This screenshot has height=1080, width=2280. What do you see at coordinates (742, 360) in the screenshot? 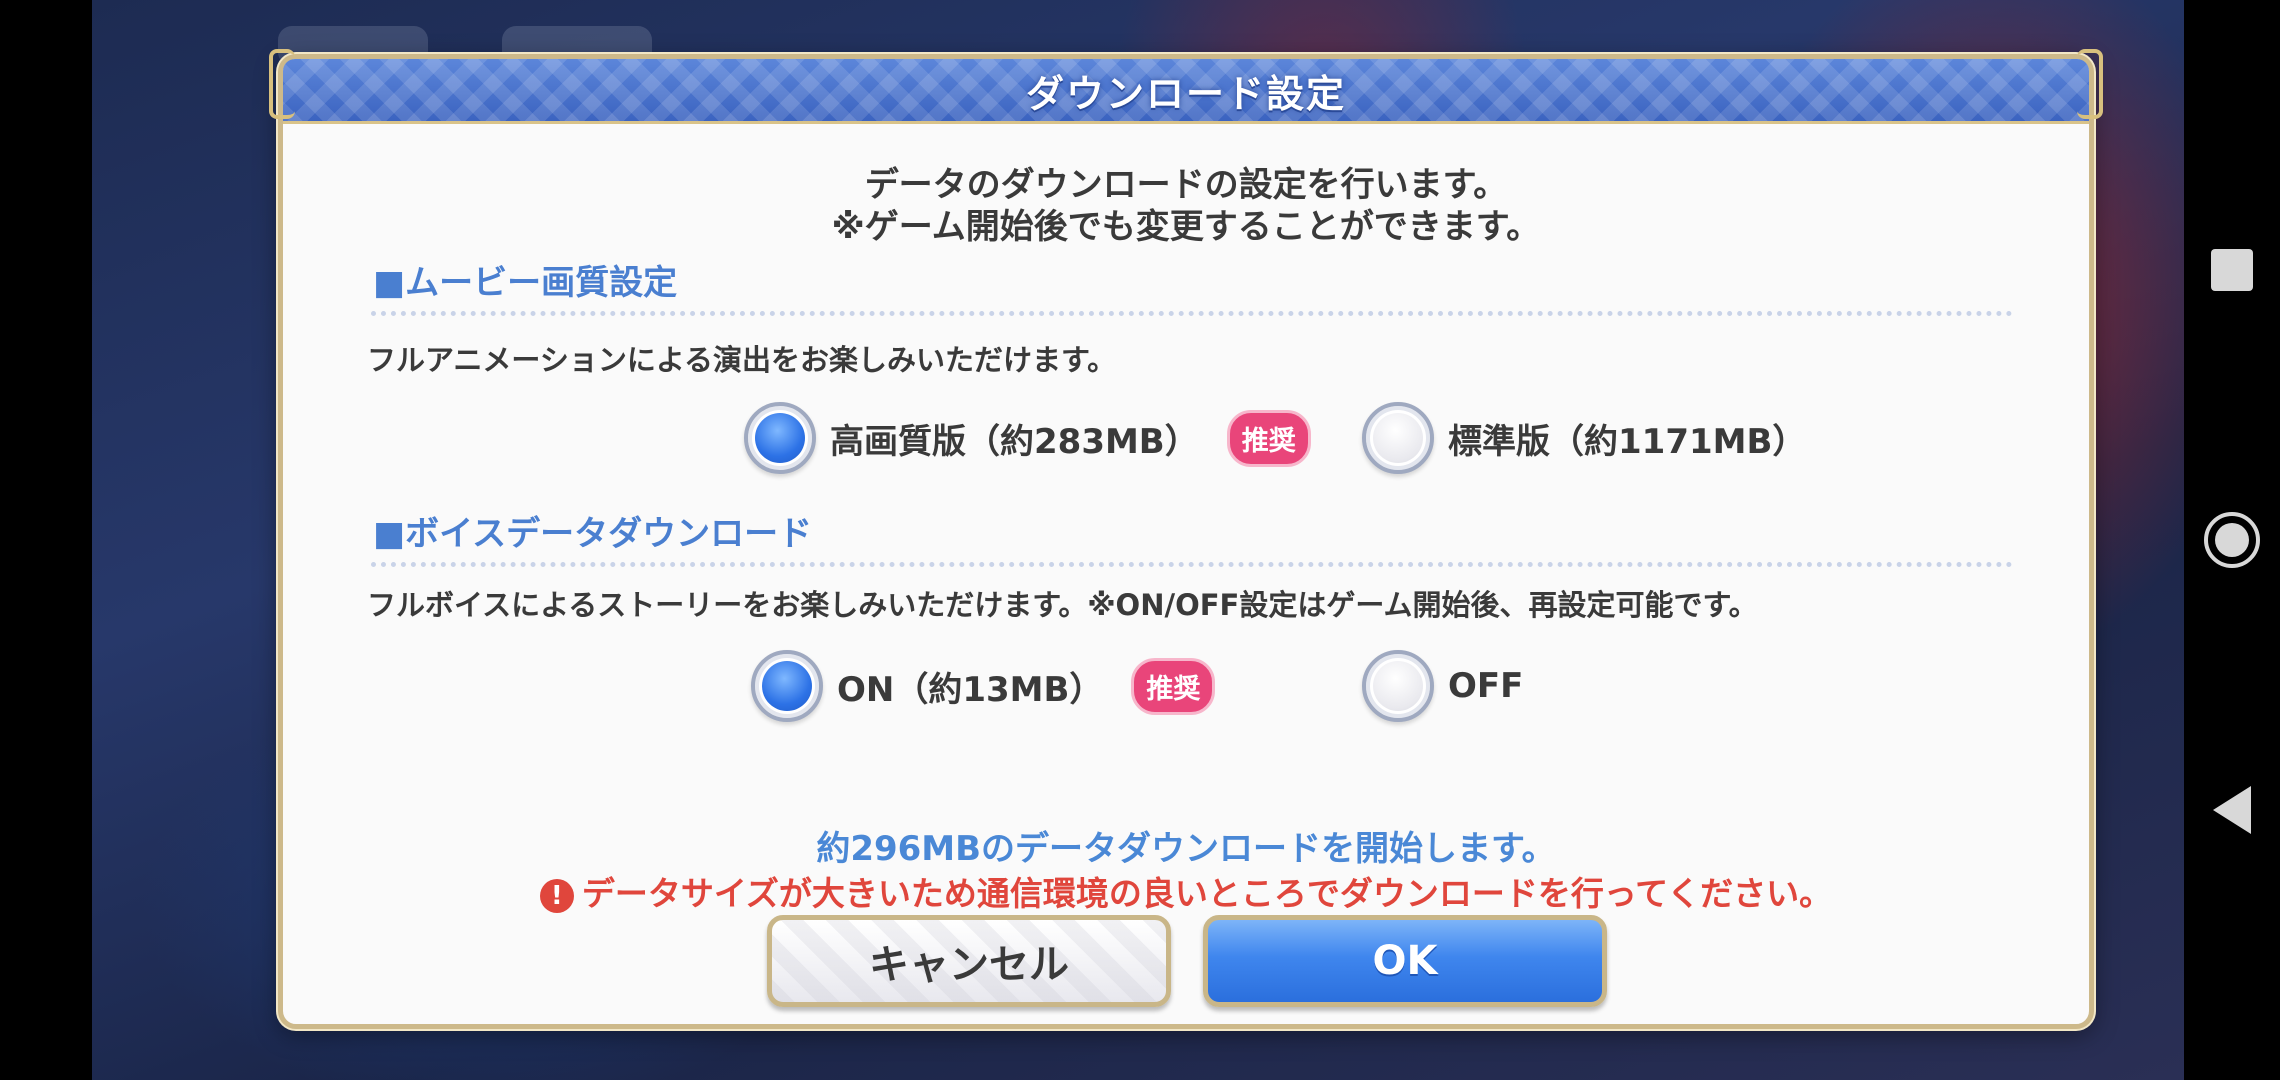
I see `movie-quality-description: フルアニメーションによる演出をお楽しみいただけます。` at bounding box center [742, 360].